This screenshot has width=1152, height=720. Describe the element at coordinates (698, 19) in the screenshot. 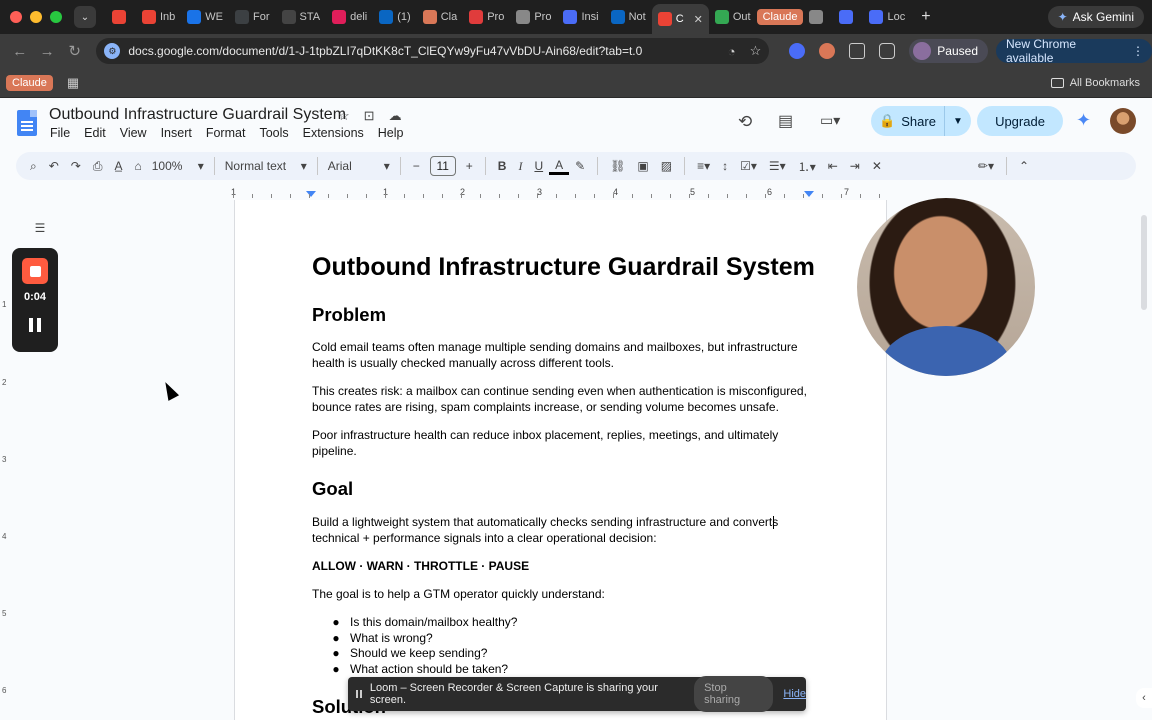

I see `close-tab-icon: ✕` at that location.